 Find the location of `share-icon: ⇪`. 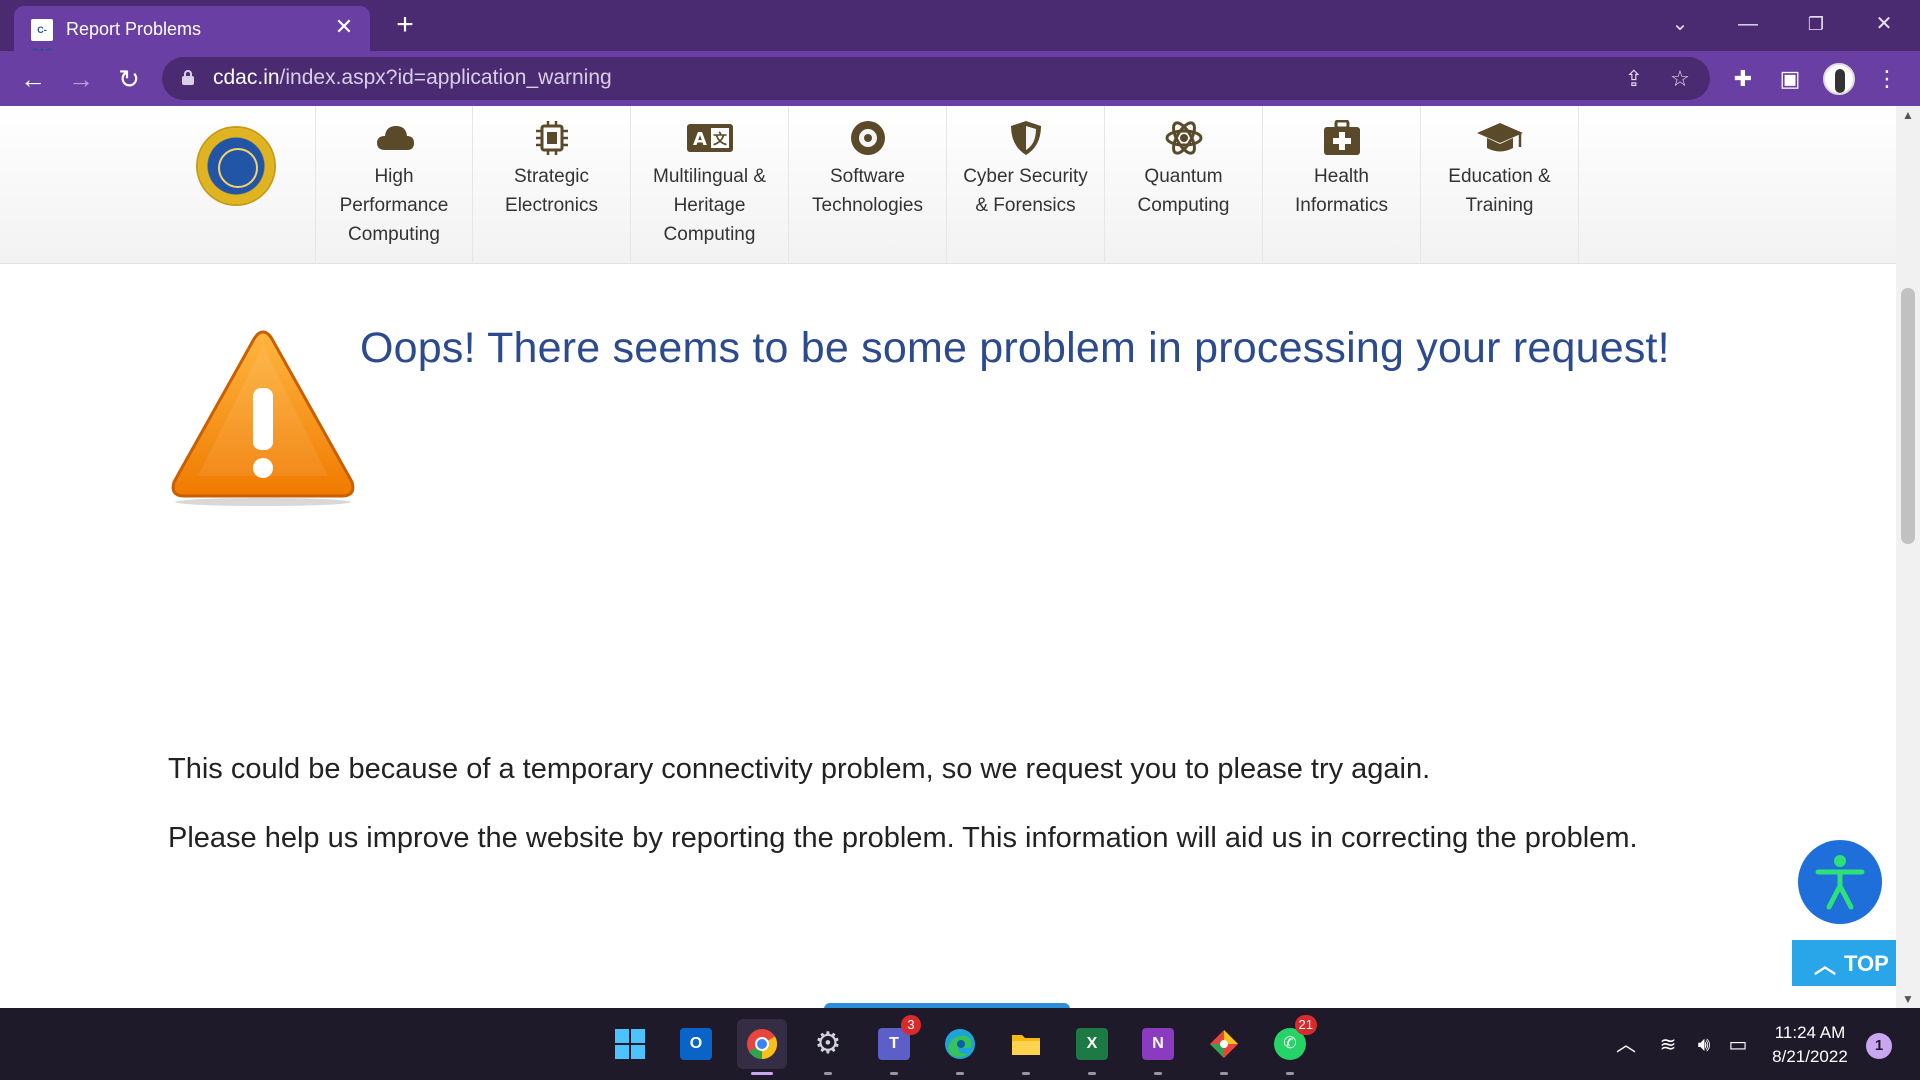

share-icon: ⇪ is located at coordinates (1634, 79).